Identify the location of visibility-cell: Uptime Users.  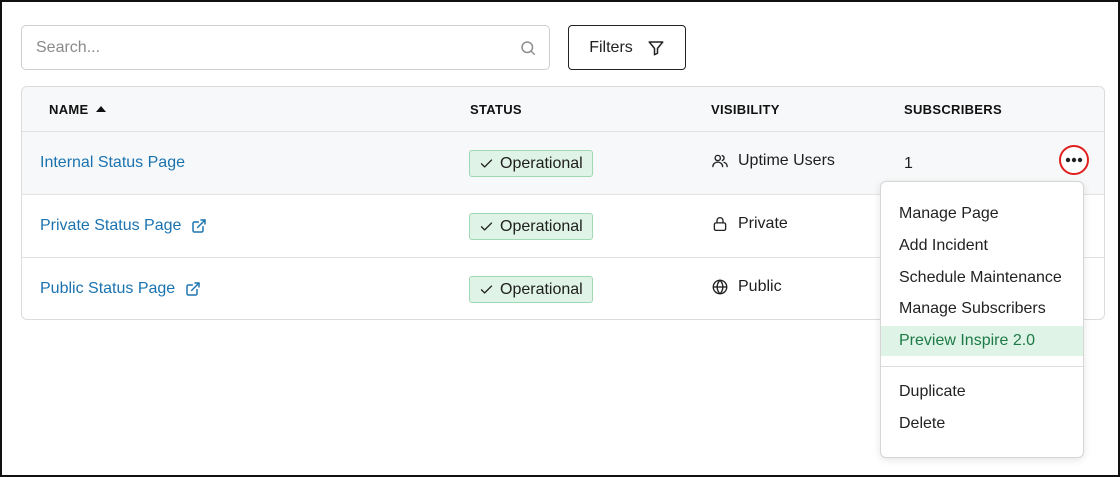
(773, 161).